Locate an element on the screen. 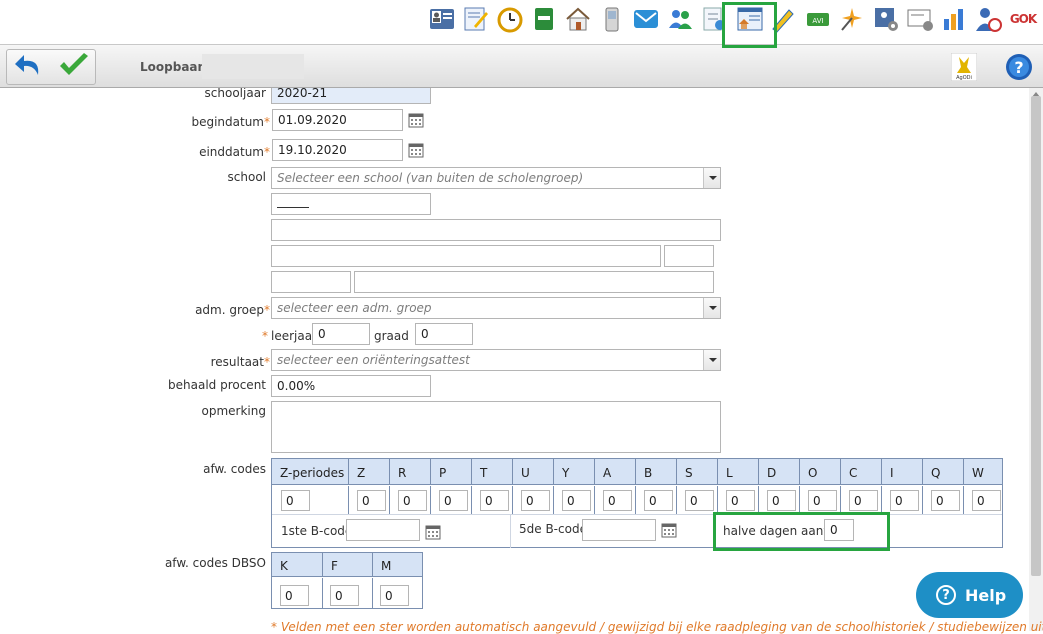  afw-input-z: 0 is located at coordinates (371, 500).